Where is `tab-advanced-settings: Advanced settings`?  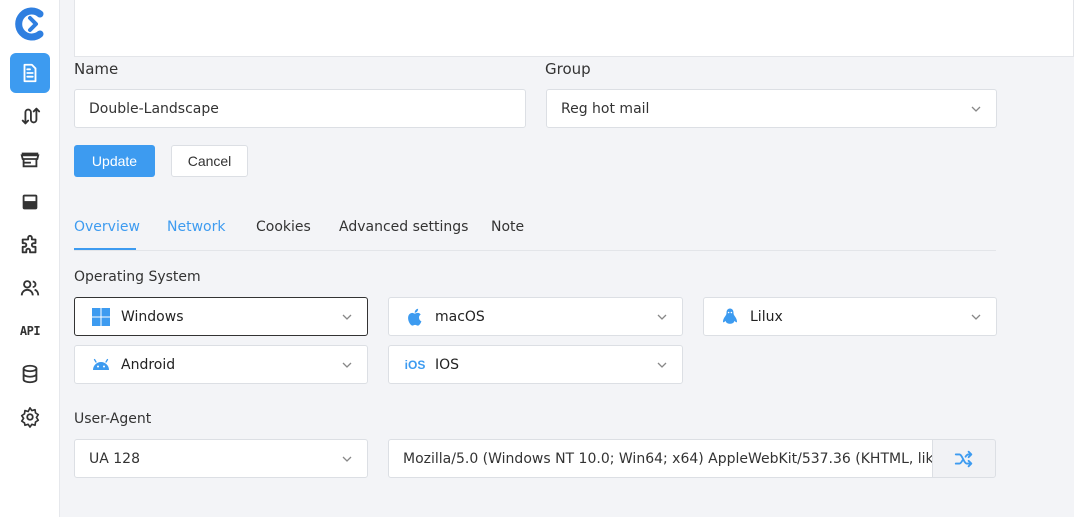 tab-advanced-settings: Advanced settings is located at coordinates (403, 227).